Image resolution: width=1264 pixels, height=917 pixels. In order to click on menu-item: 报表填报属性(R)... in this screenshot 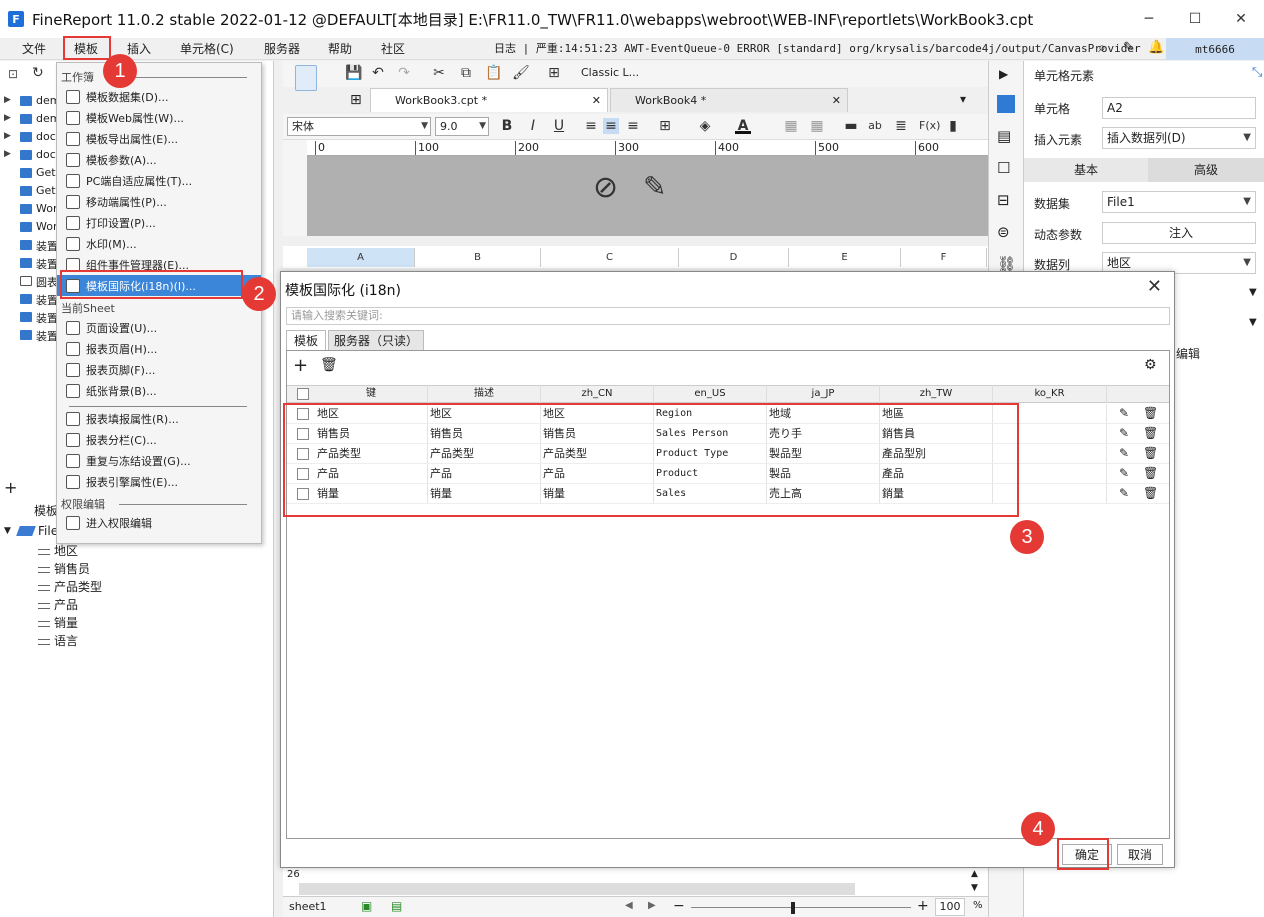, I will do `click(159, 418)`.